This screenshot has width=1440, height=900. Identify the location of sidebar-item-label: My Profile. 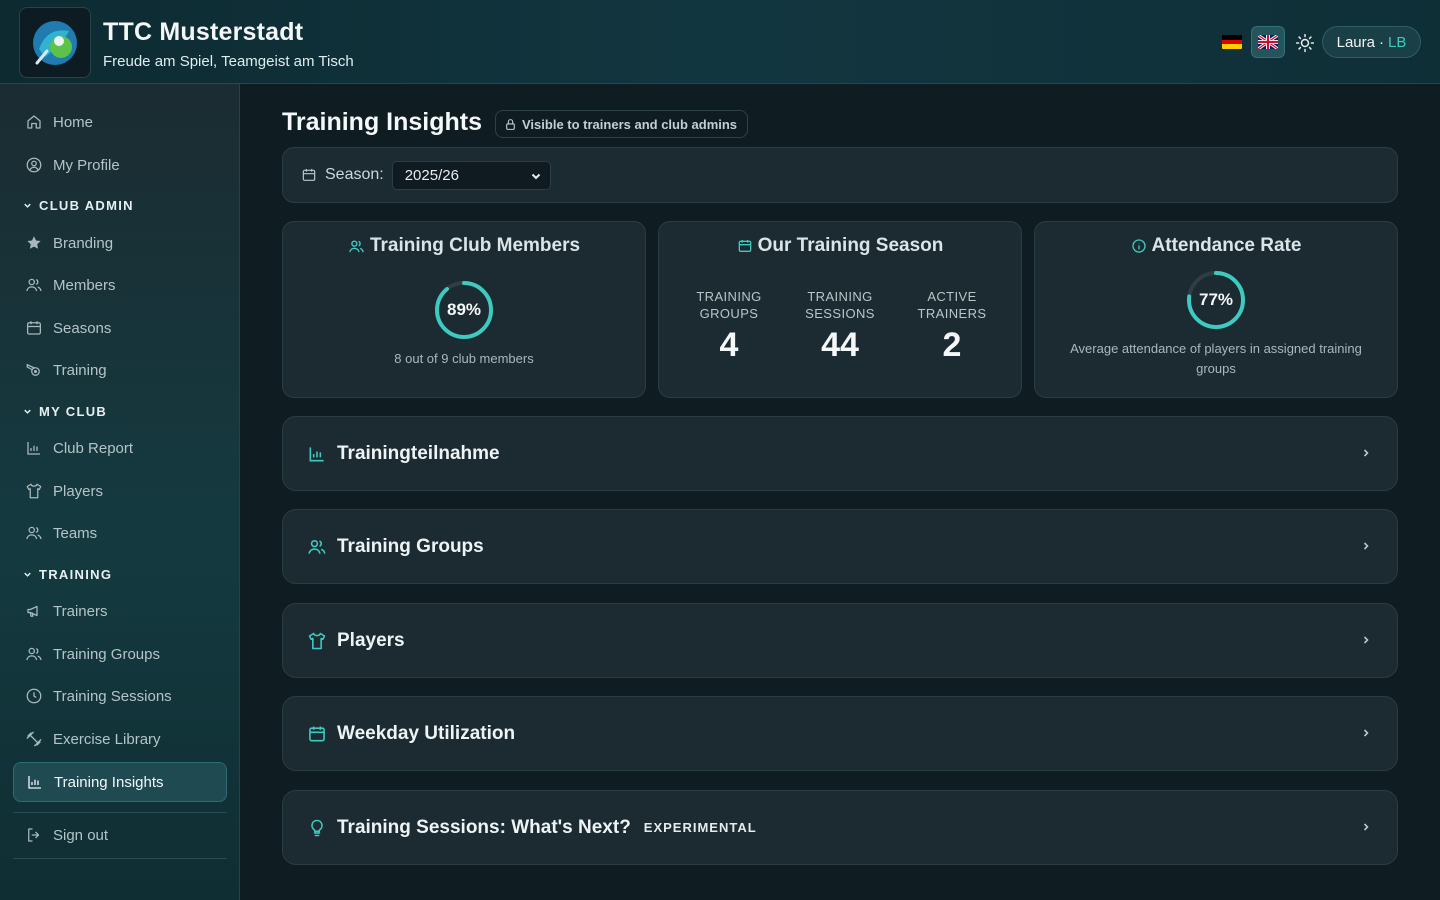
(86, 165).